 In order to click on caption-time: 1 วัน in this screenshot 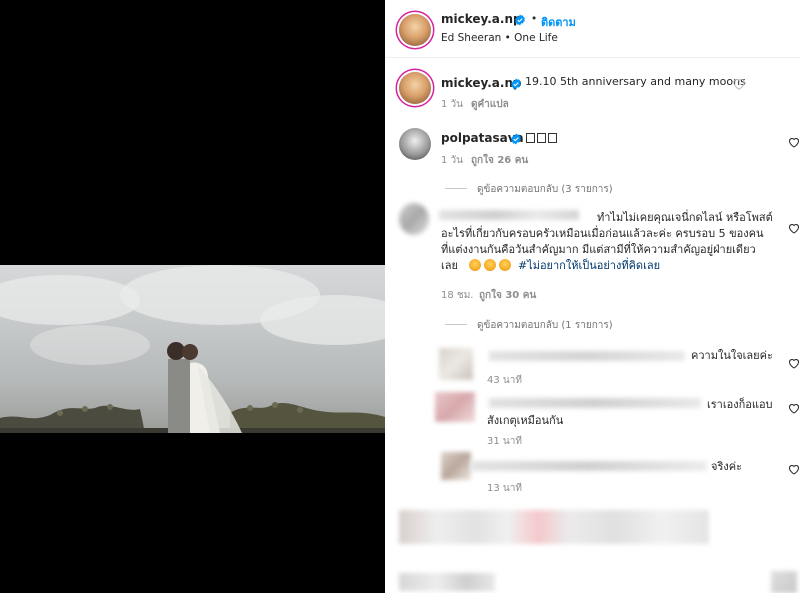, I will do `click(452, 104)`.